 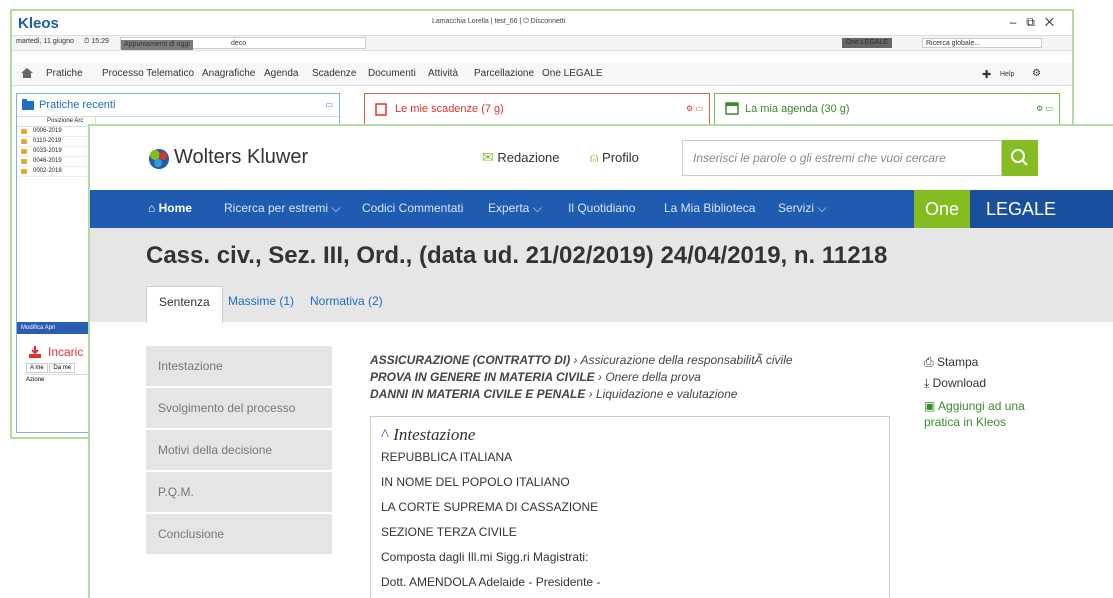 I want to click on list-item: 0046-2019, so click(x=56, y=162).